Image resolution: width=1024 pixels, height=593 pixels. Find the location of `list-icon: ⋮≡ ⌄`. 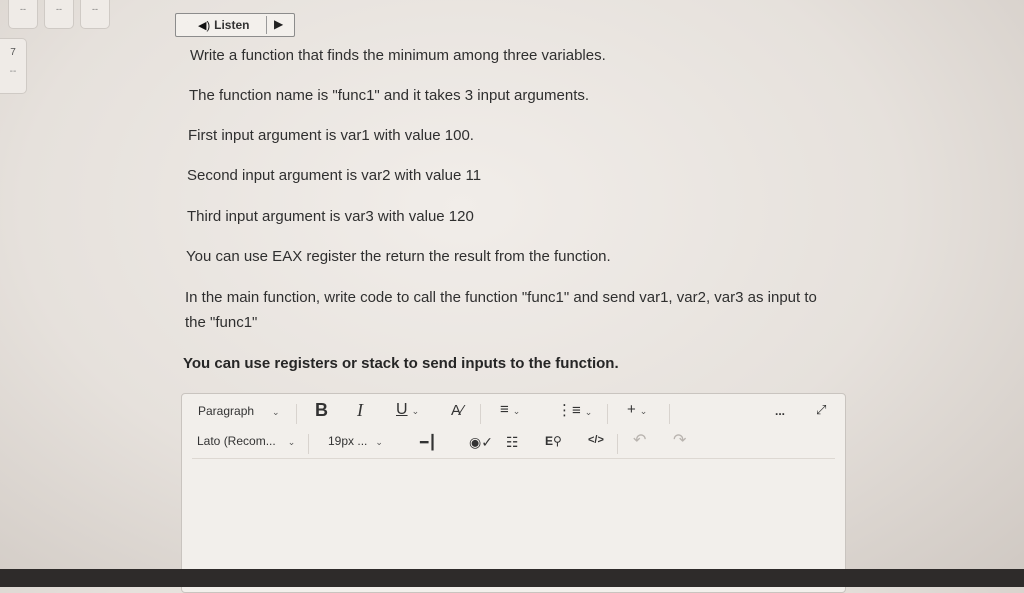

list-icon: ⋮≡ ⌄ is located at coordinates (574, 410).